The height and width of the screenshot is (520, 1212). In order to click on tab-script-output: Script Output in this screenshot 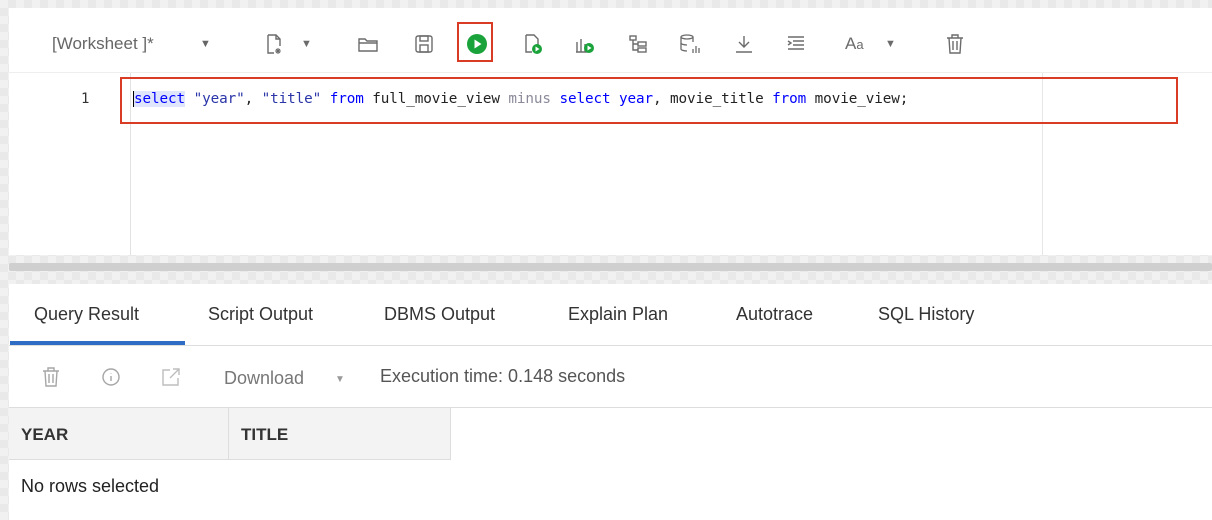, I will do `click(260, 314)`.